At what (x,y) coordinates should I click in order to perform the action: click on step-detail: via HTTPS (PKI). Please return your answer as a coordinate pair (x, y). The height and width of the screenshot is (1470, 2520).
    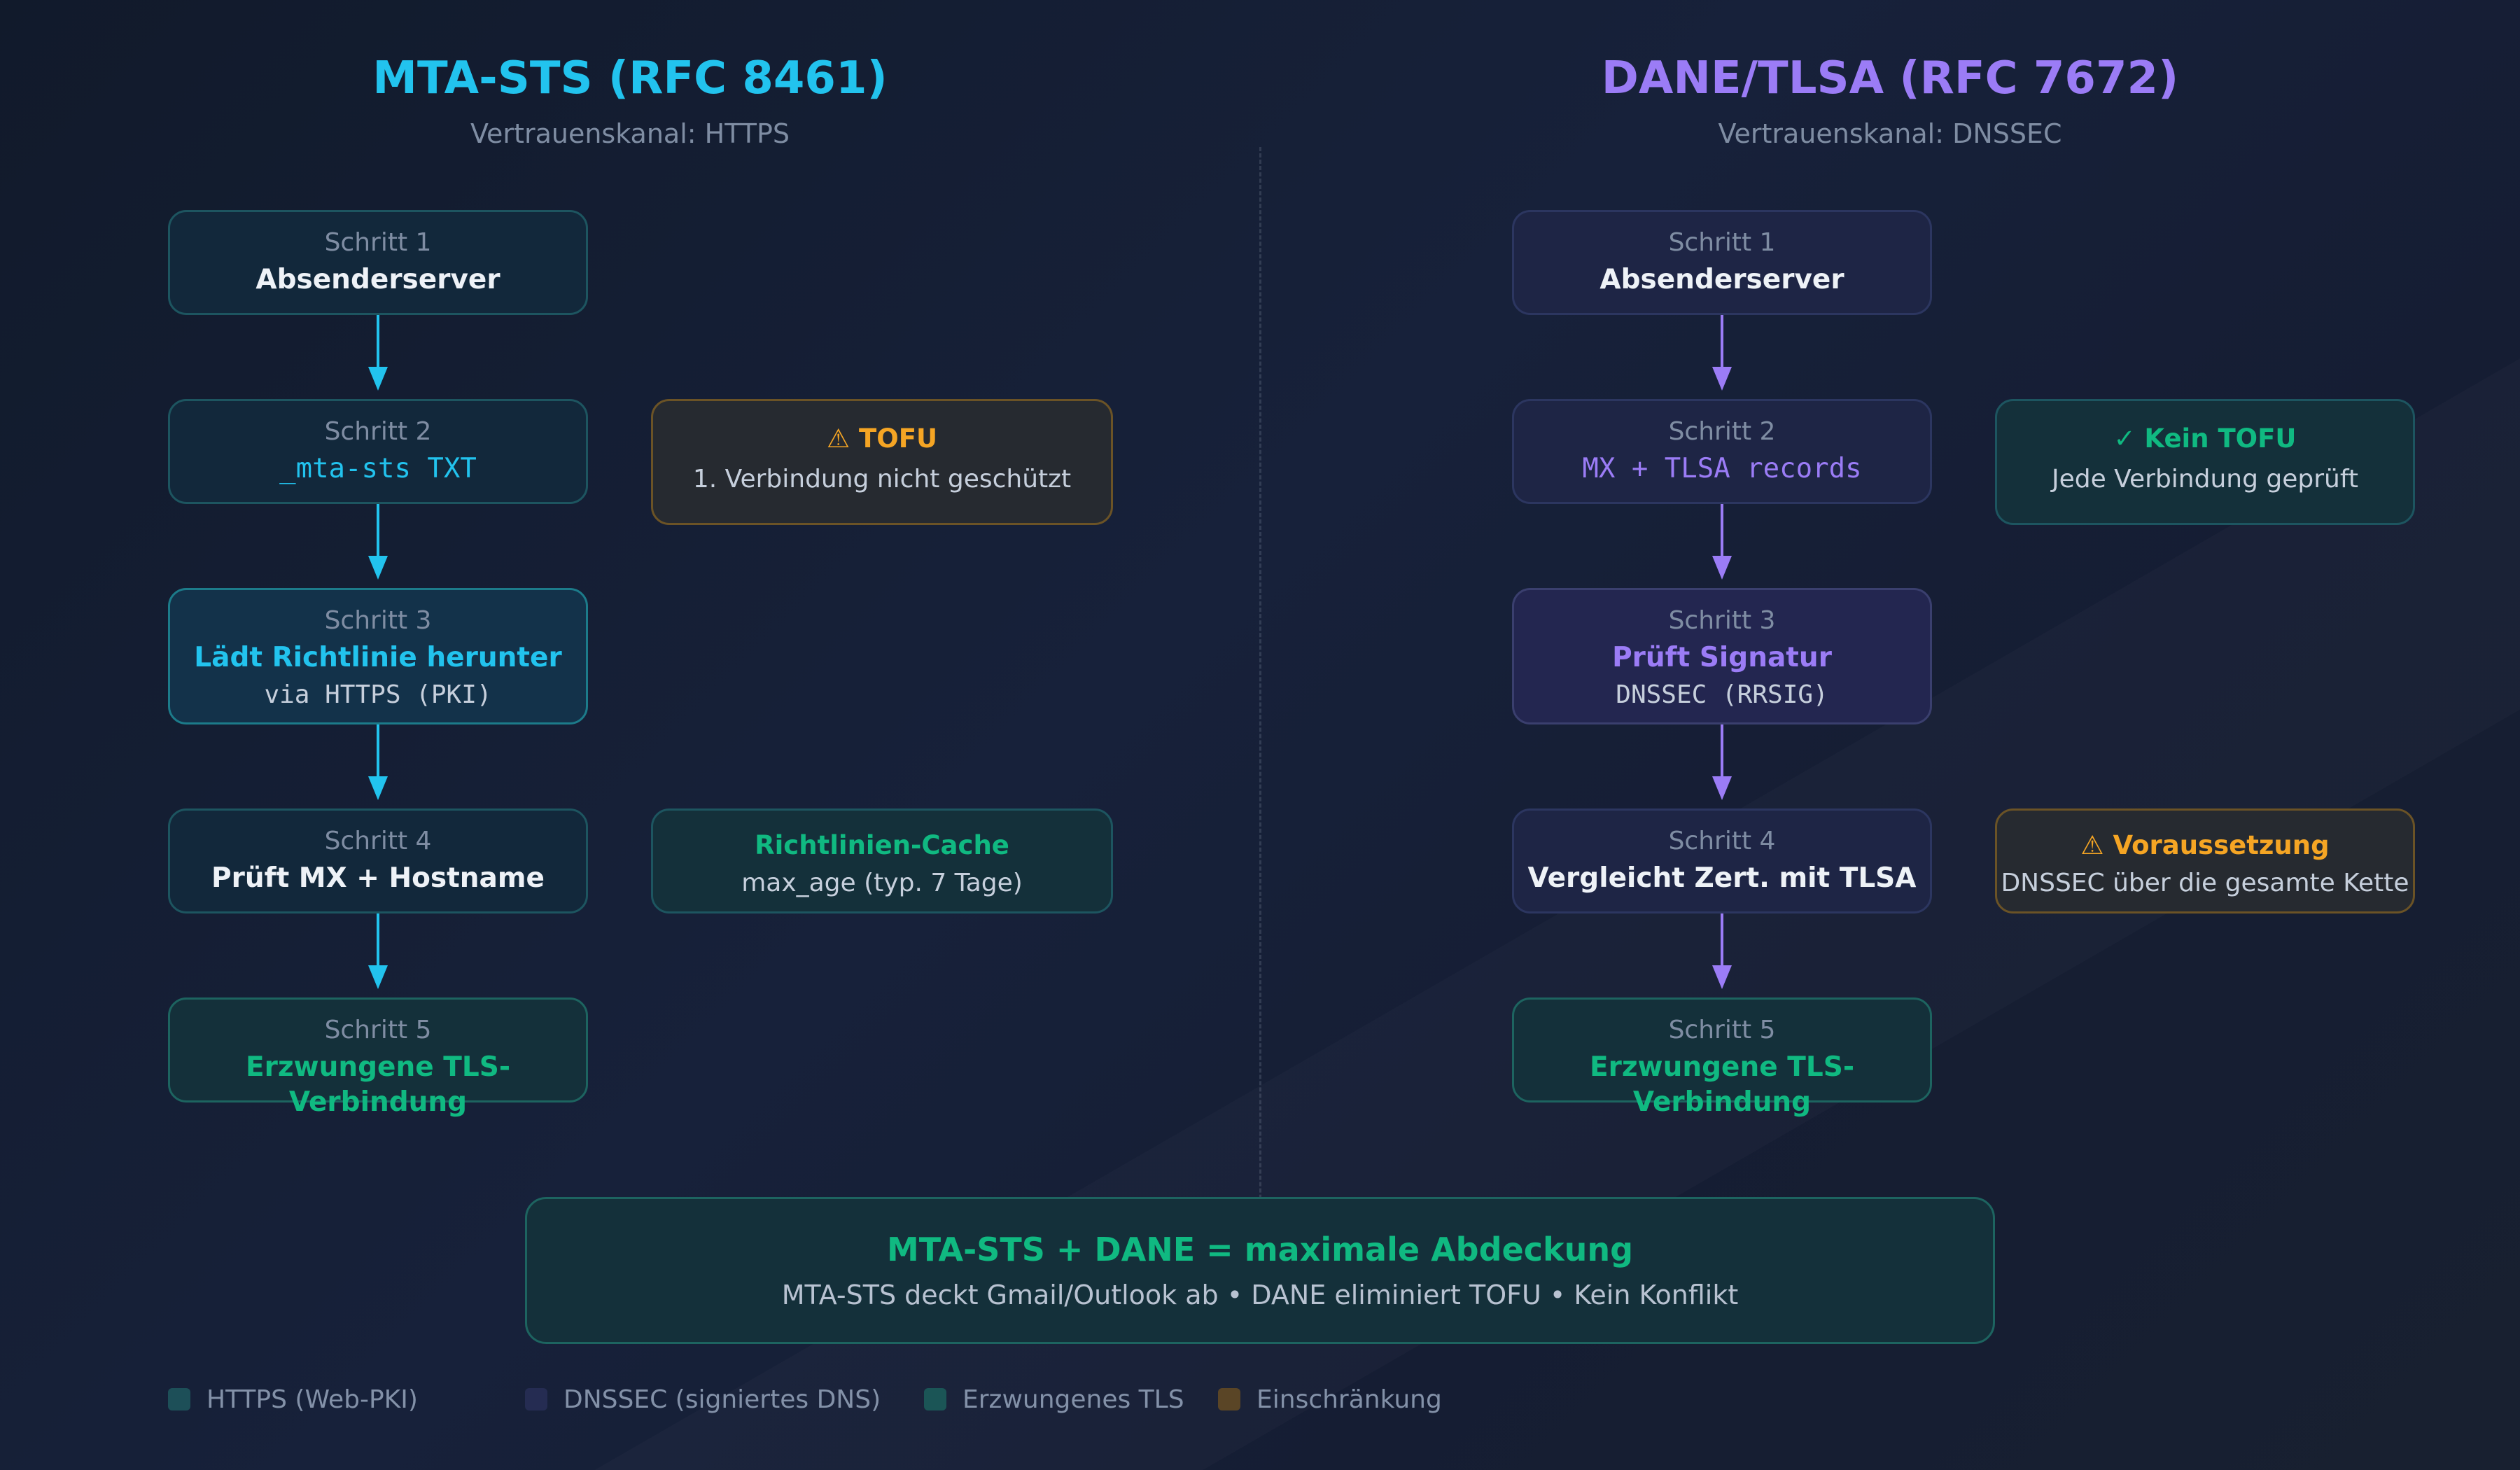
    Looking at the image, I should click on (378, 694).